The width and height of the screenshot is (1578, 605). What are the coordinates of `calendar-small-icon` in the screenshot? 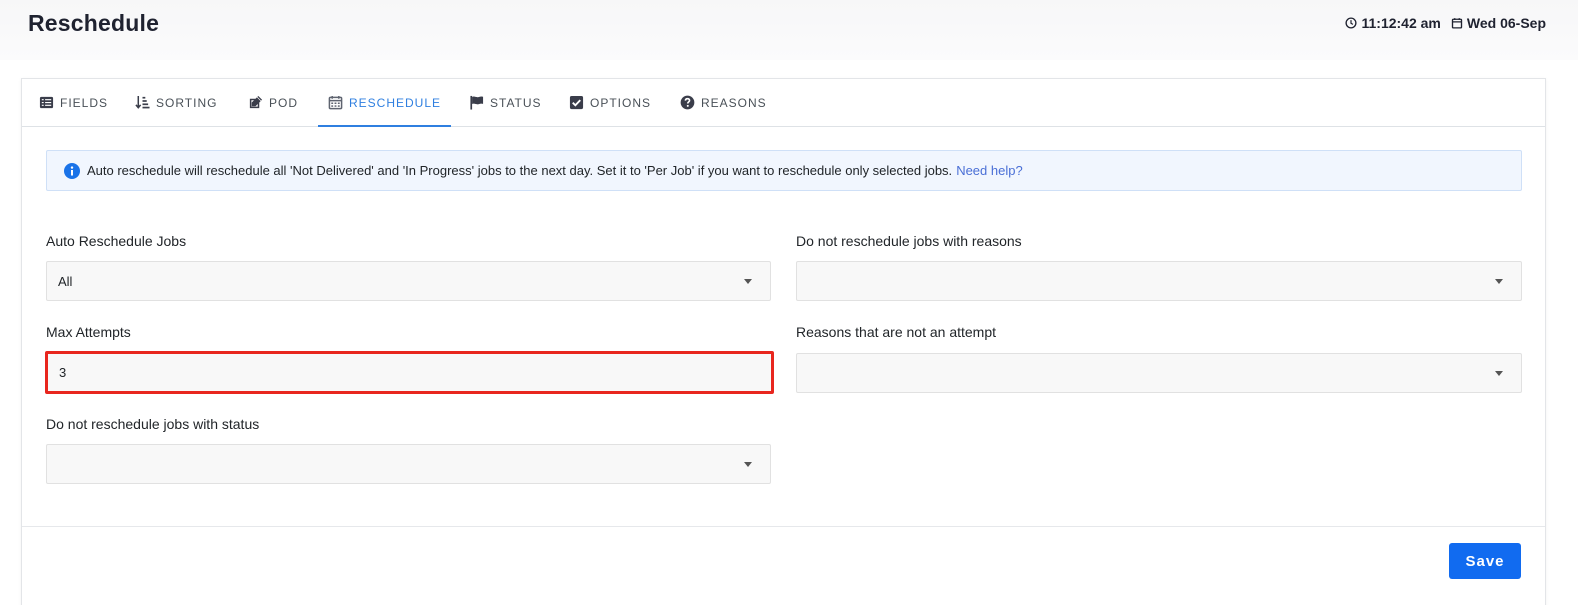 It's located at (1457, 23).